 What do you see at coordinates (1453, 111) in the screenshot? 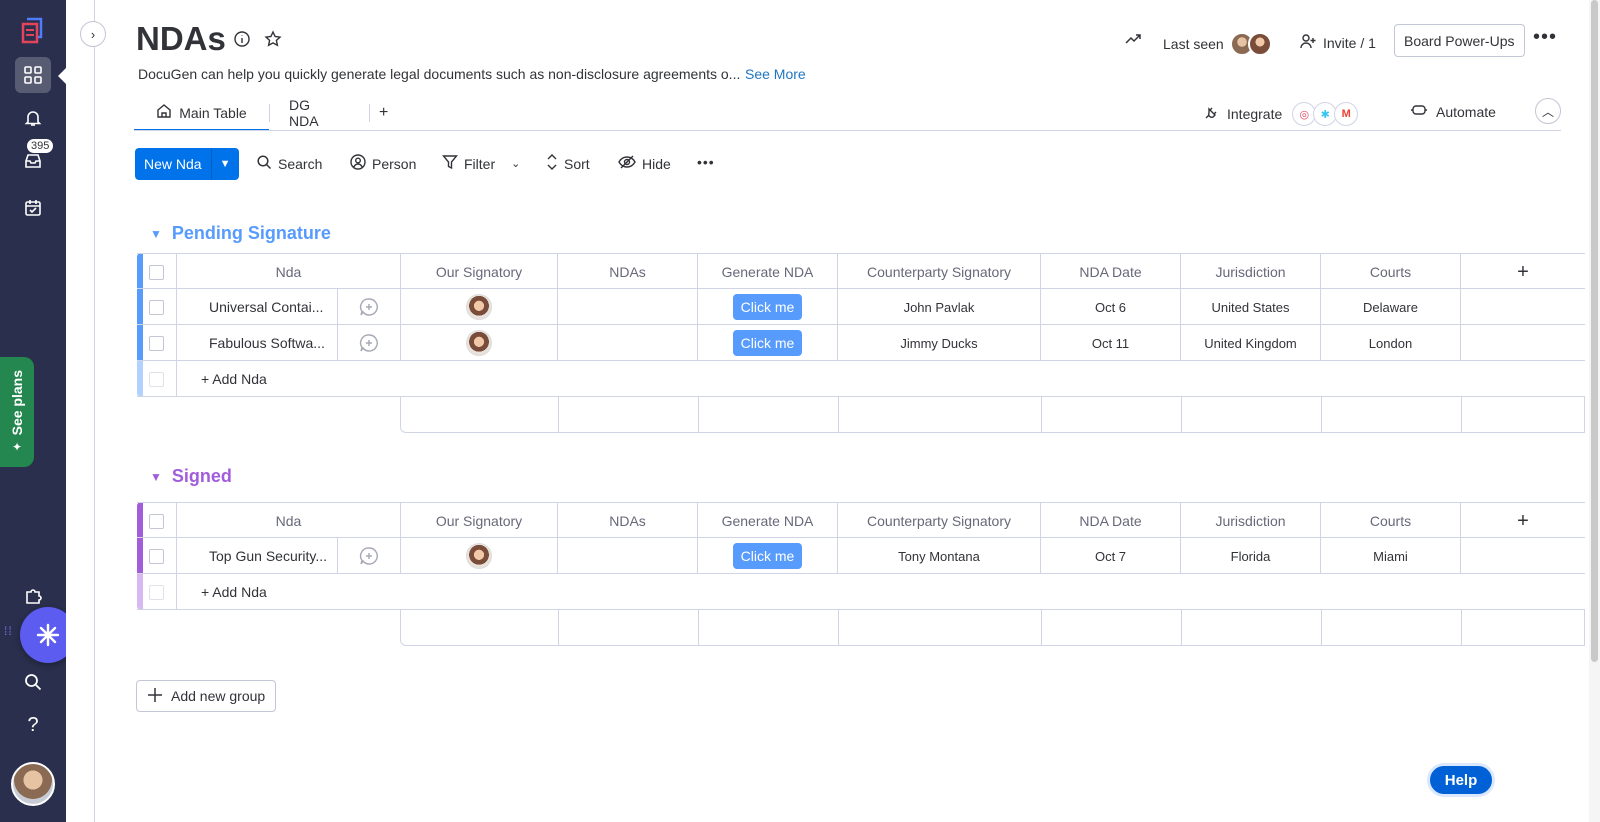
I see `automate-button: Automate` at bounding box center [1453, 111].